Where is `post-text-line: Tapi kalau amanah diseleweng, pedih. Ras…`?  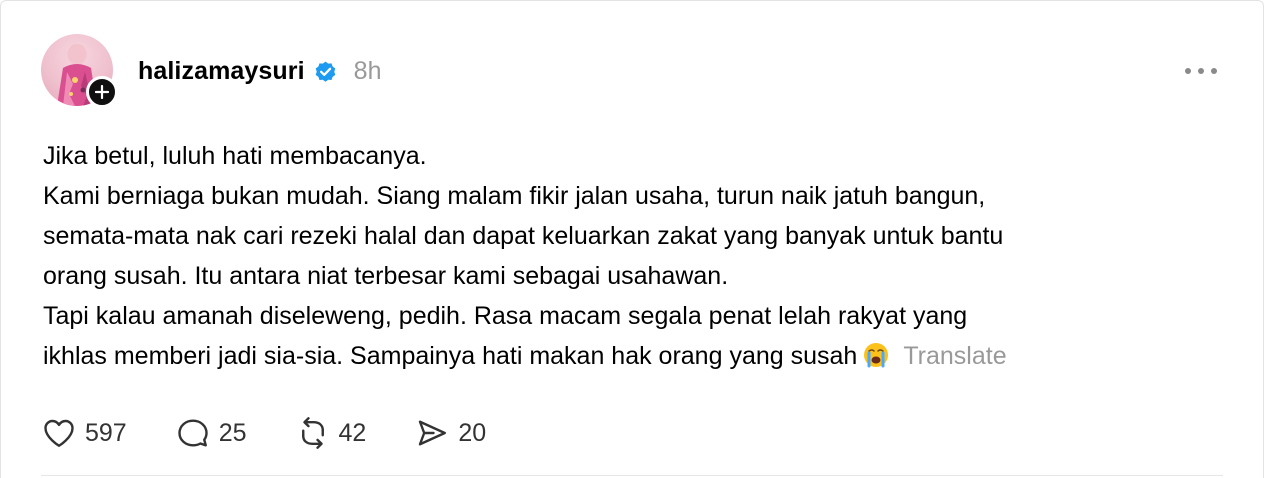 post-text-line: Tapi kalau amanah diseleweng, pedih. Ras… is located at coordinates (505, 316).